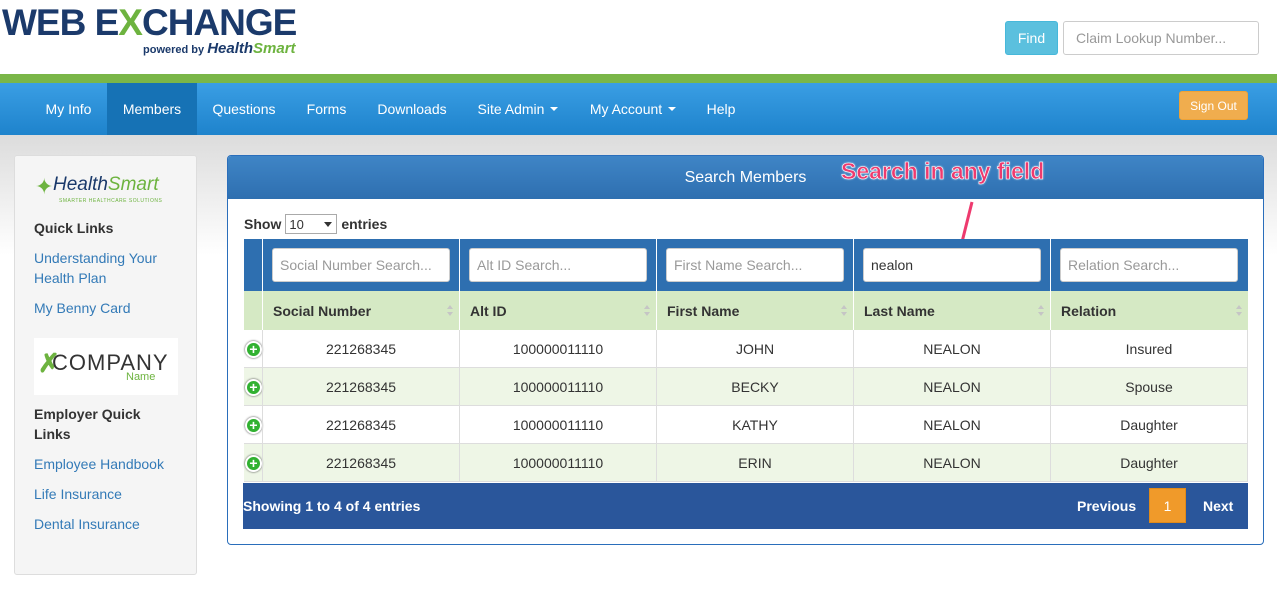  Describe the element at coordinates (1149, 310) in the screenshot. I see `column-relation: Relation` at that location.